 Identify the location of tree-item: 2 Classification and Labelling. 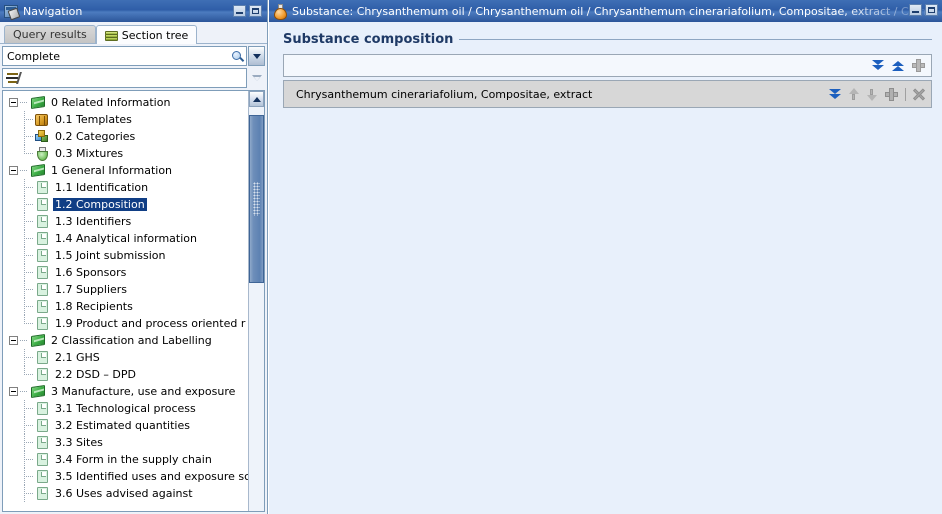
(125, 340).